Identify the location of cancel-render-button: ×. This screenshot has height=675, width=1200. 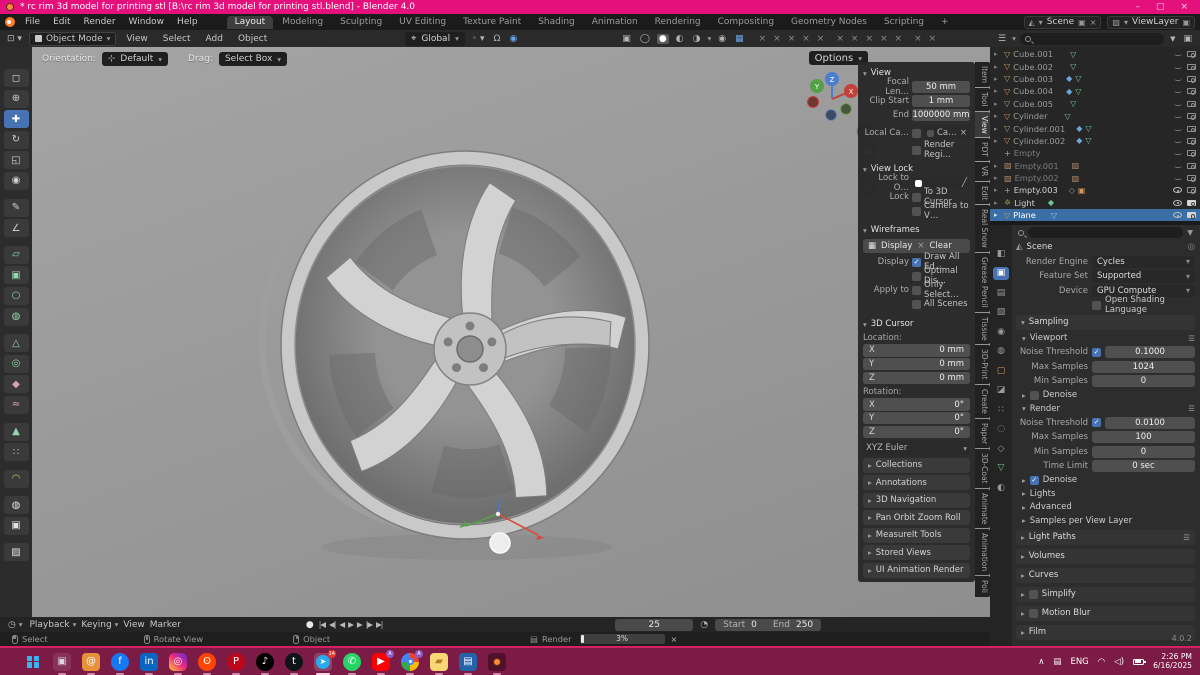
(674, 639).